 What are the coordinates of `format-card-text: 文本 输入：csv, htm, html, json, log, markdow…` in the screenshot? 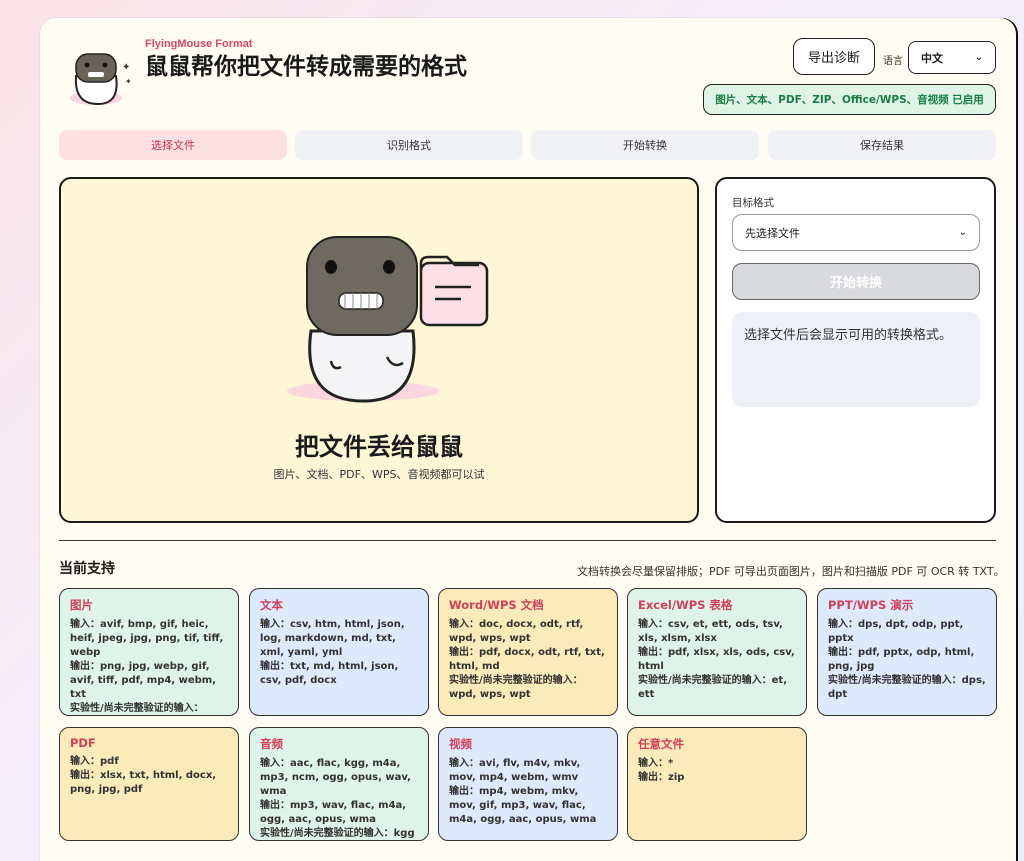 It's located at (339, 652).